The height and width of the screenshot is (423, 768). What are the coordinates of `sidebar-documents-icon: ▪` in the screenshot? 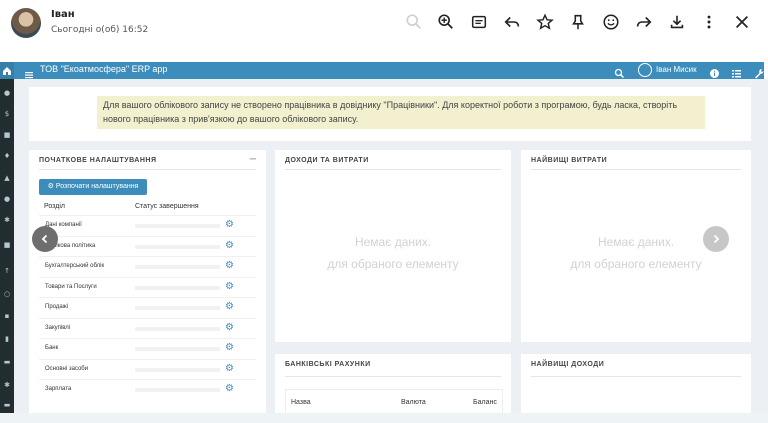 It's located at (7, 316).